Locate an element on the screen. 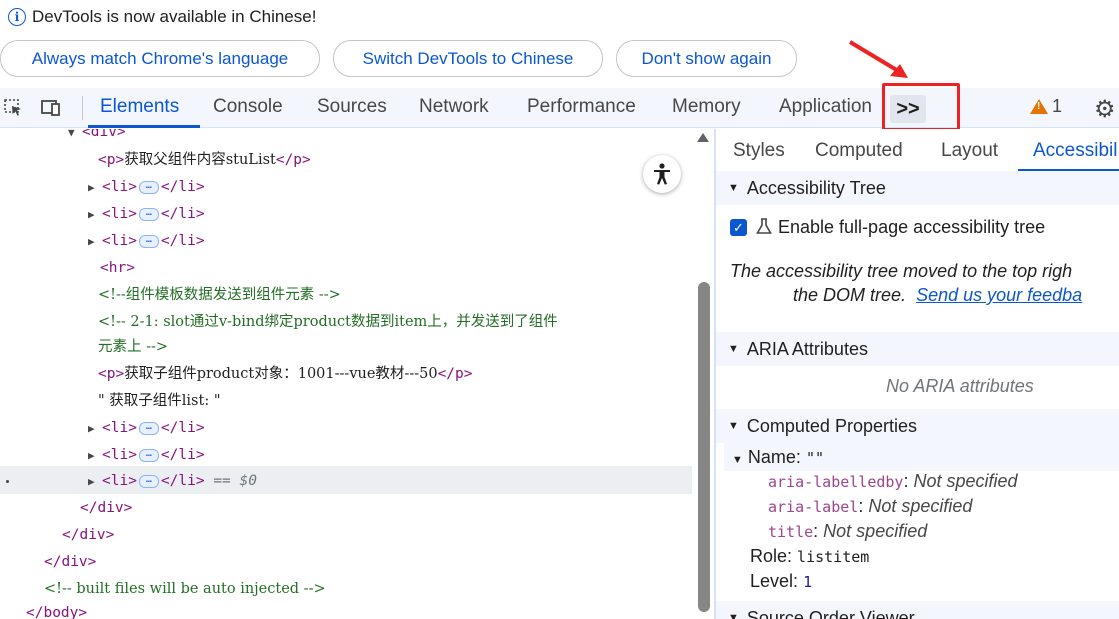 The height and width of the screenshot is (619, 1119). dom-line-text: " 获取子组件list: " is located at coordinates (159, 401).